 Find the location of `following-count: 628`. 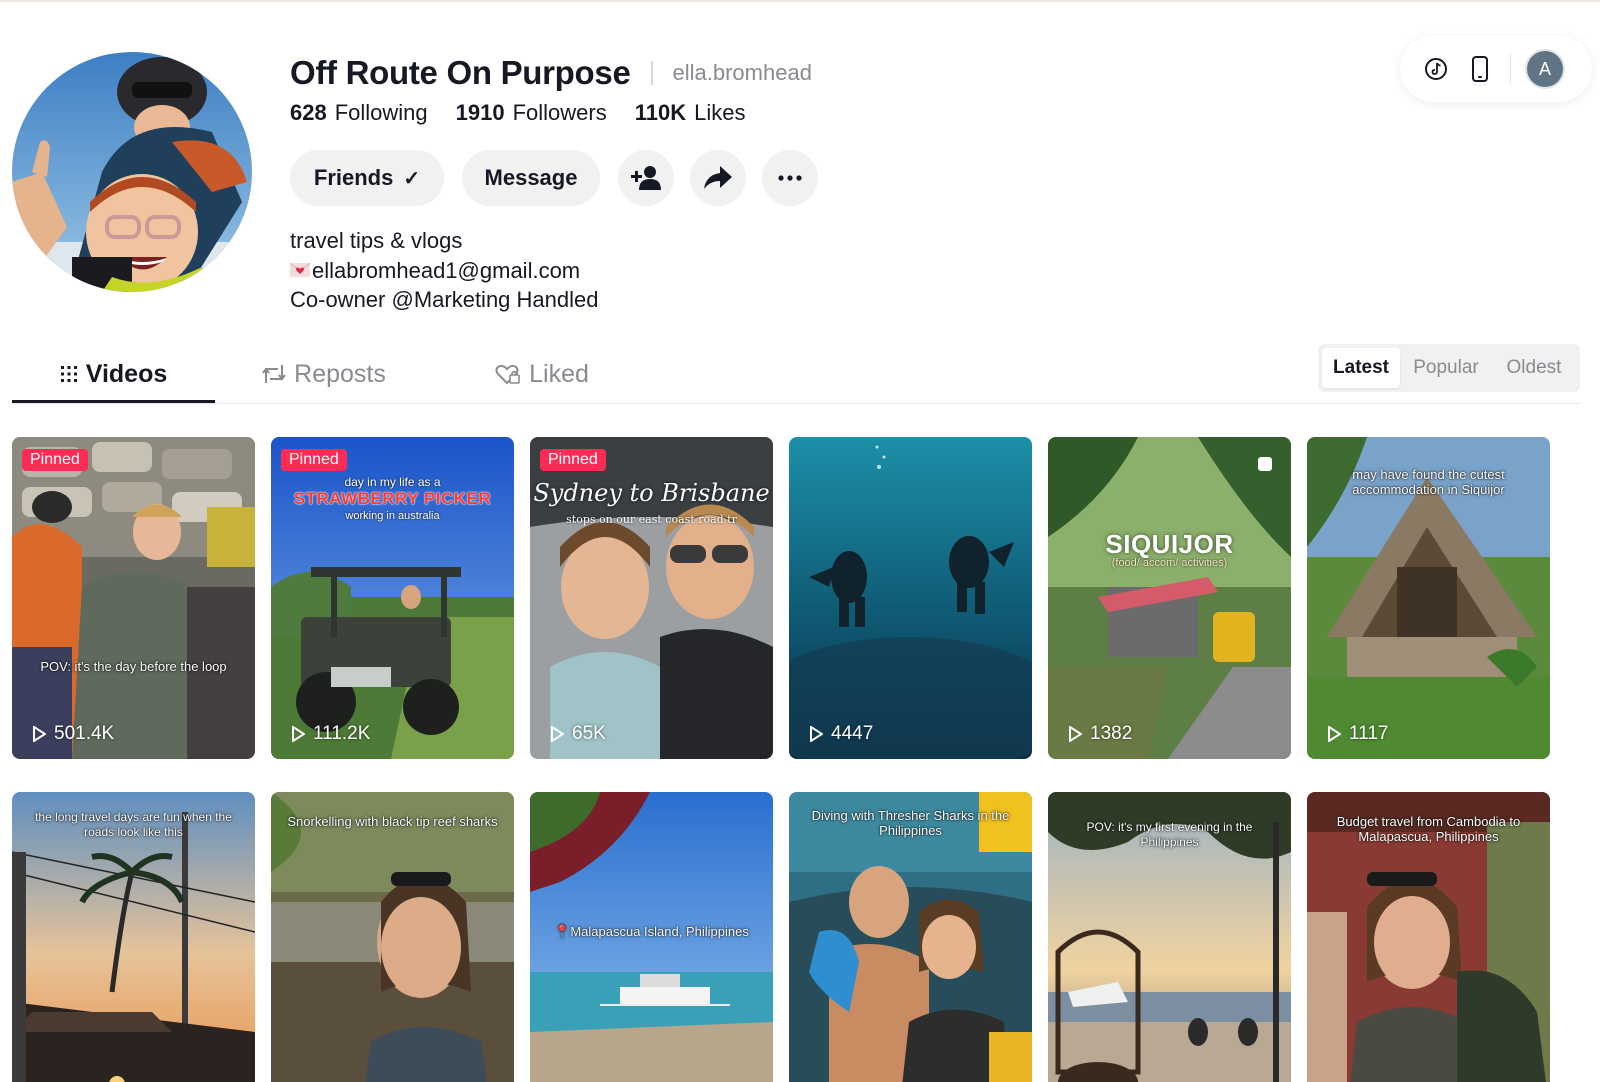

following-count: 628 is located at coordinates (308, 112).